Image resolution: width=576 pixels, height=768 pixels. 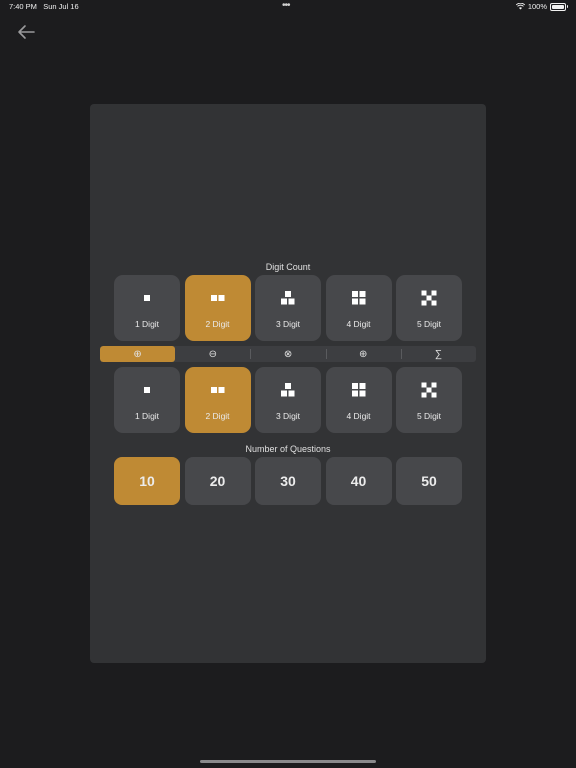 I want to click on question-option-10: 10, so click(x=147, y=481).